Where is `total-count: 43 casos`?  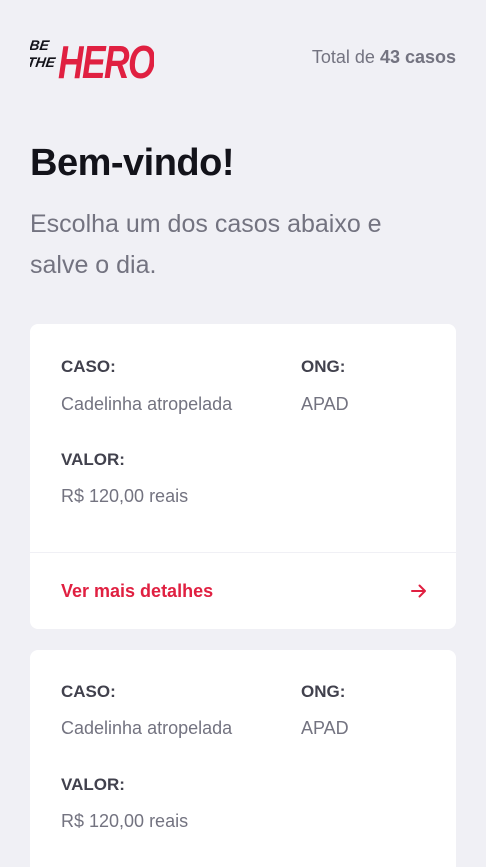 total-count: 43 casos is located at coordinates (417, 56).